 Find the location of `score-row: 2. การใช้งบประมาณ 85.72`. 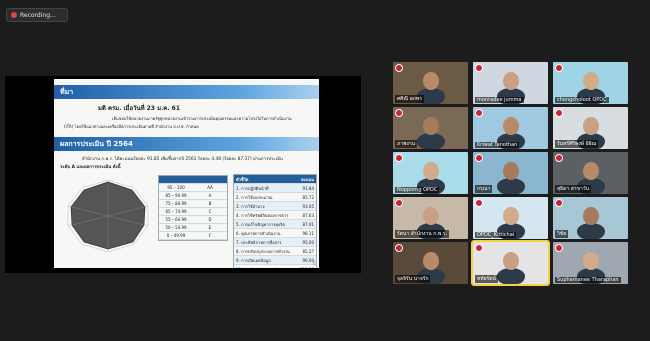

score-row: 2. การใช้งบประมาณ 85.72 is located at coordinates (275, 197).